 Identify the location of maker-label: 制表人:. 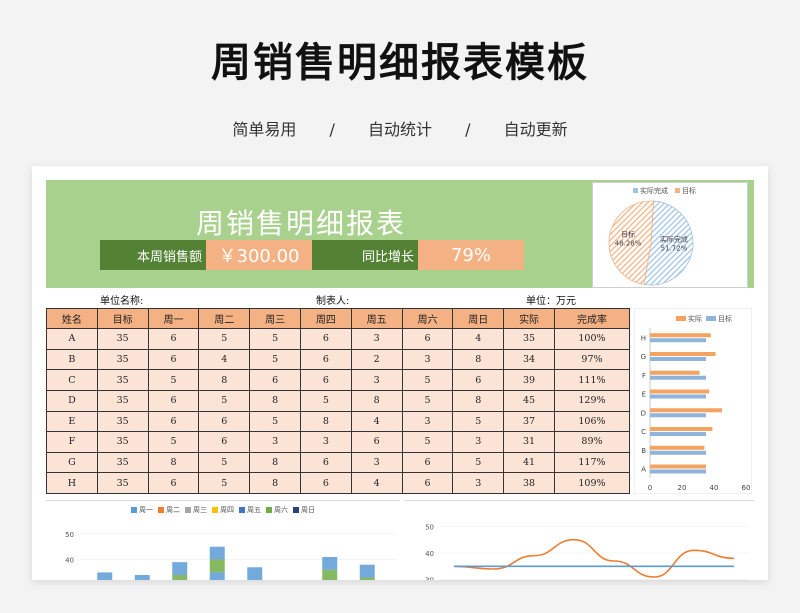
(333, 301).